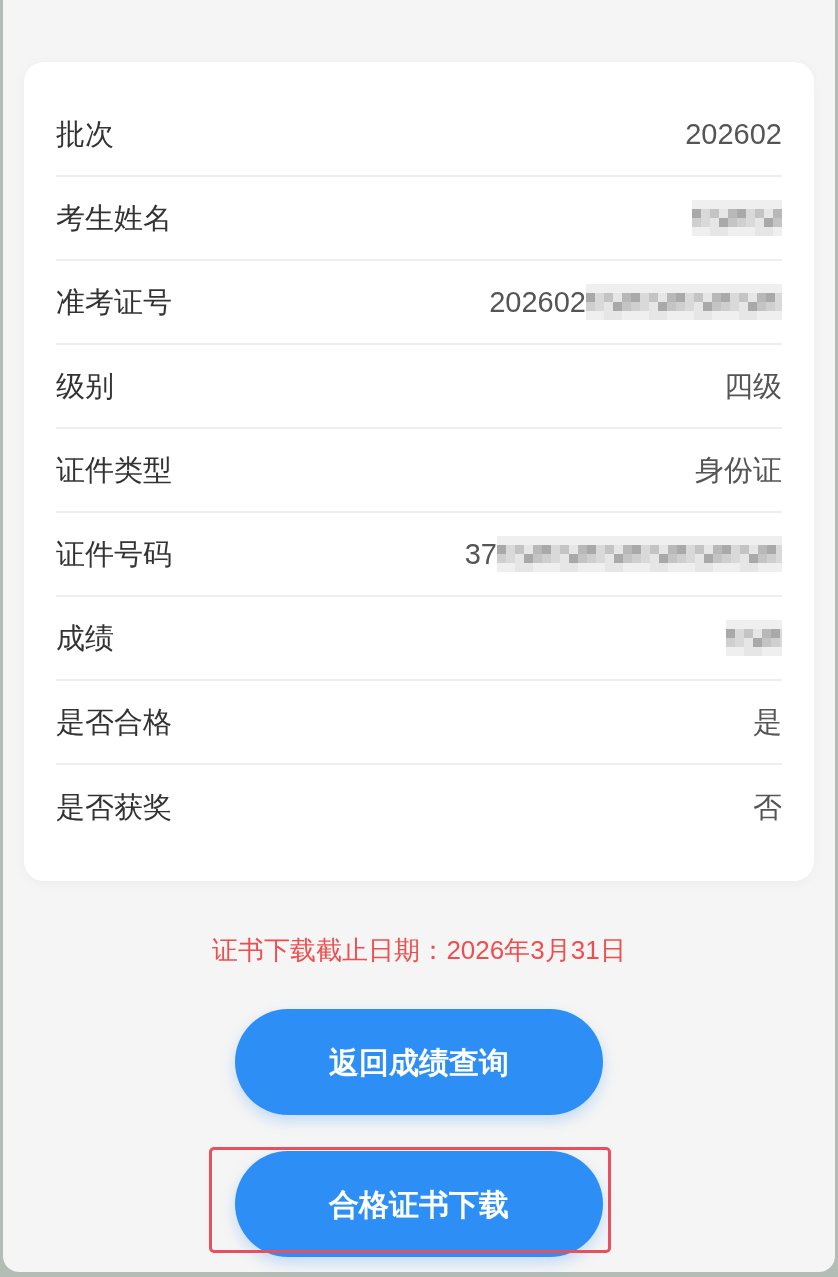 This screenshot has height=1277, width=838. I want to click on field-label: 是否合格, so click(114, 722).